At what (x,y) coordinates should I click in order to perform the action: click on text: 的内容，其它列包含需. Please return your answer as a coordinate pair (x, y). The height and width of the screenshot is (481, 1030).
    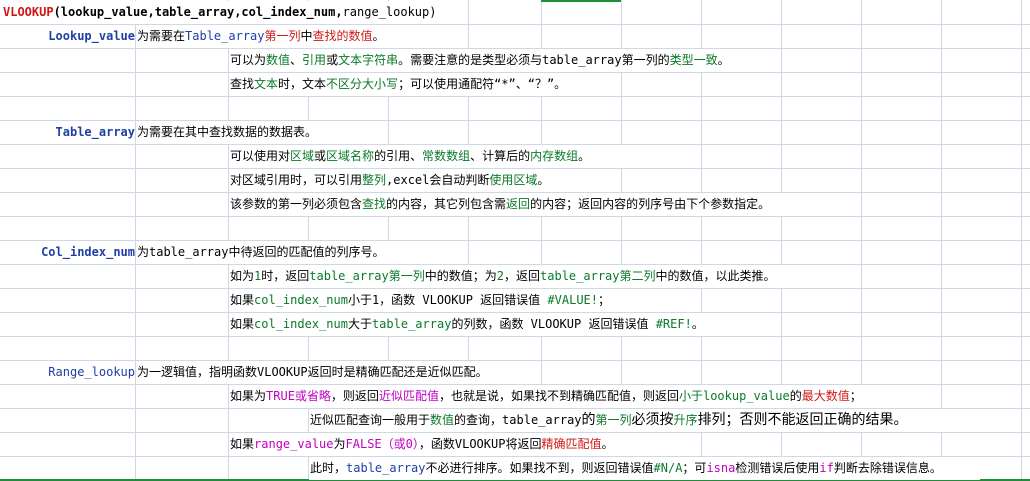
    Looking at the image, I should click on (446, 204).